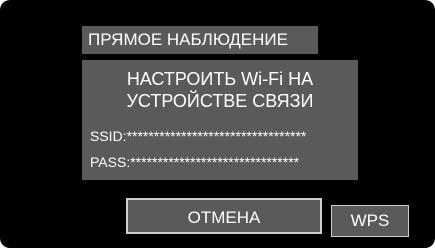  What do you see at coordinates (195, 162) in the screenshot?
I see `password-text: PASS:*******************************` at bounding box center [195, 162].